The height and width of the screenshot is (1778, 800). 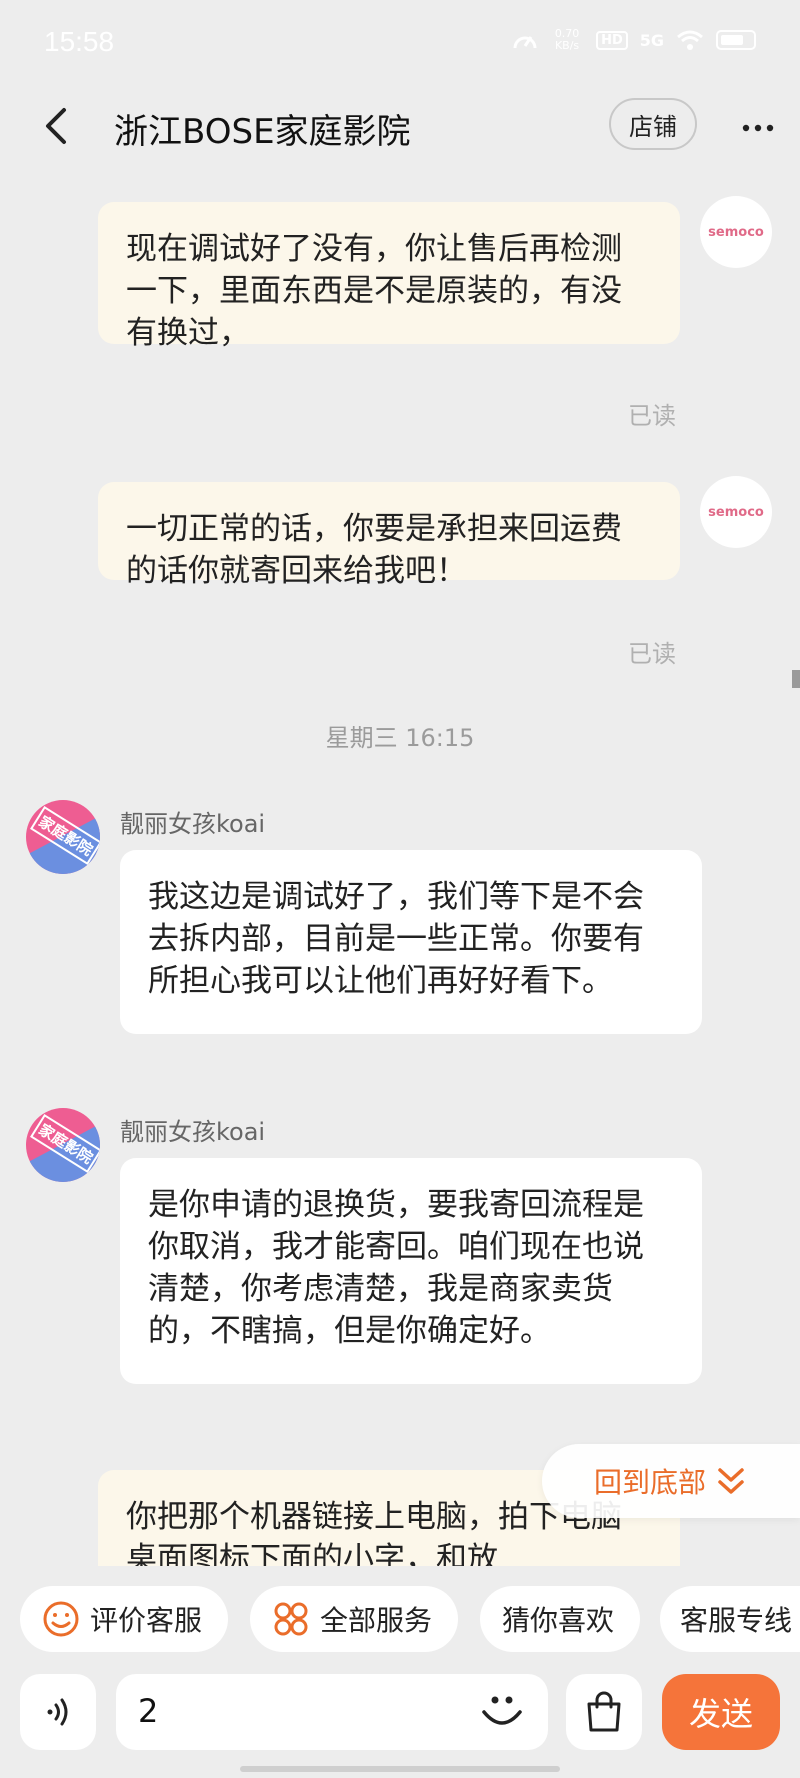 I want to click on scroll-to-bottom-button: 回到底部, so click(x=671, y=1481).